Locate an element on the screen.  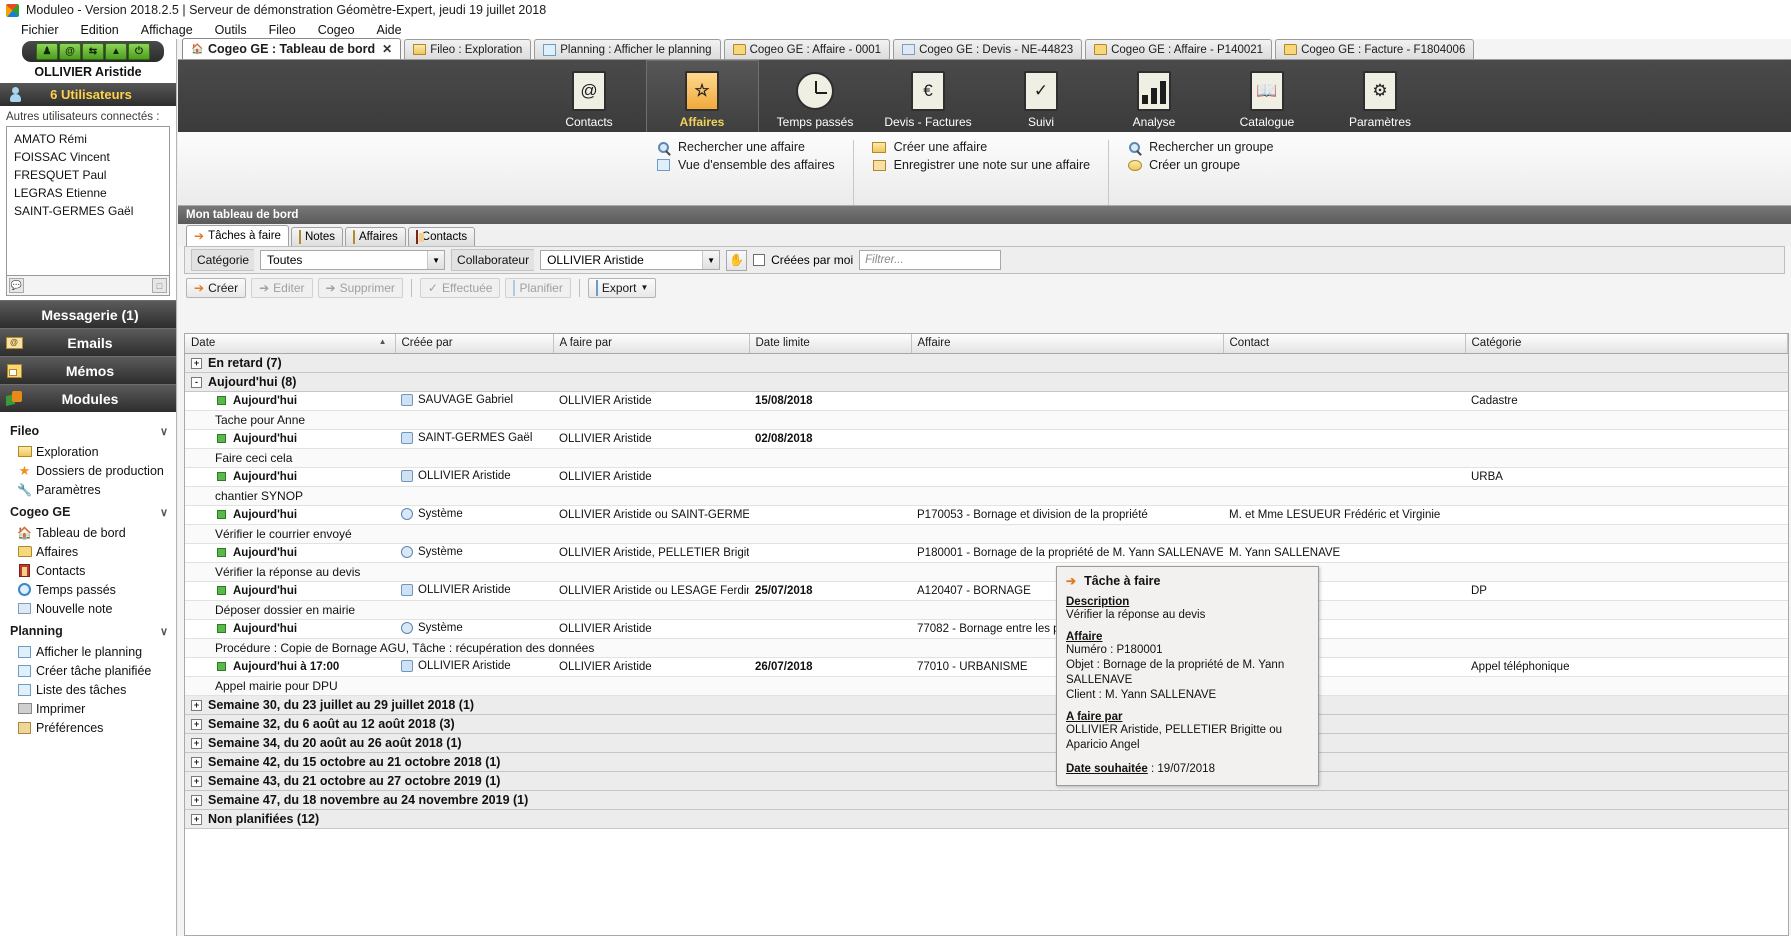
ribbon-parametres: ⚙ Paramètres is located at coordinates (1380, 96).